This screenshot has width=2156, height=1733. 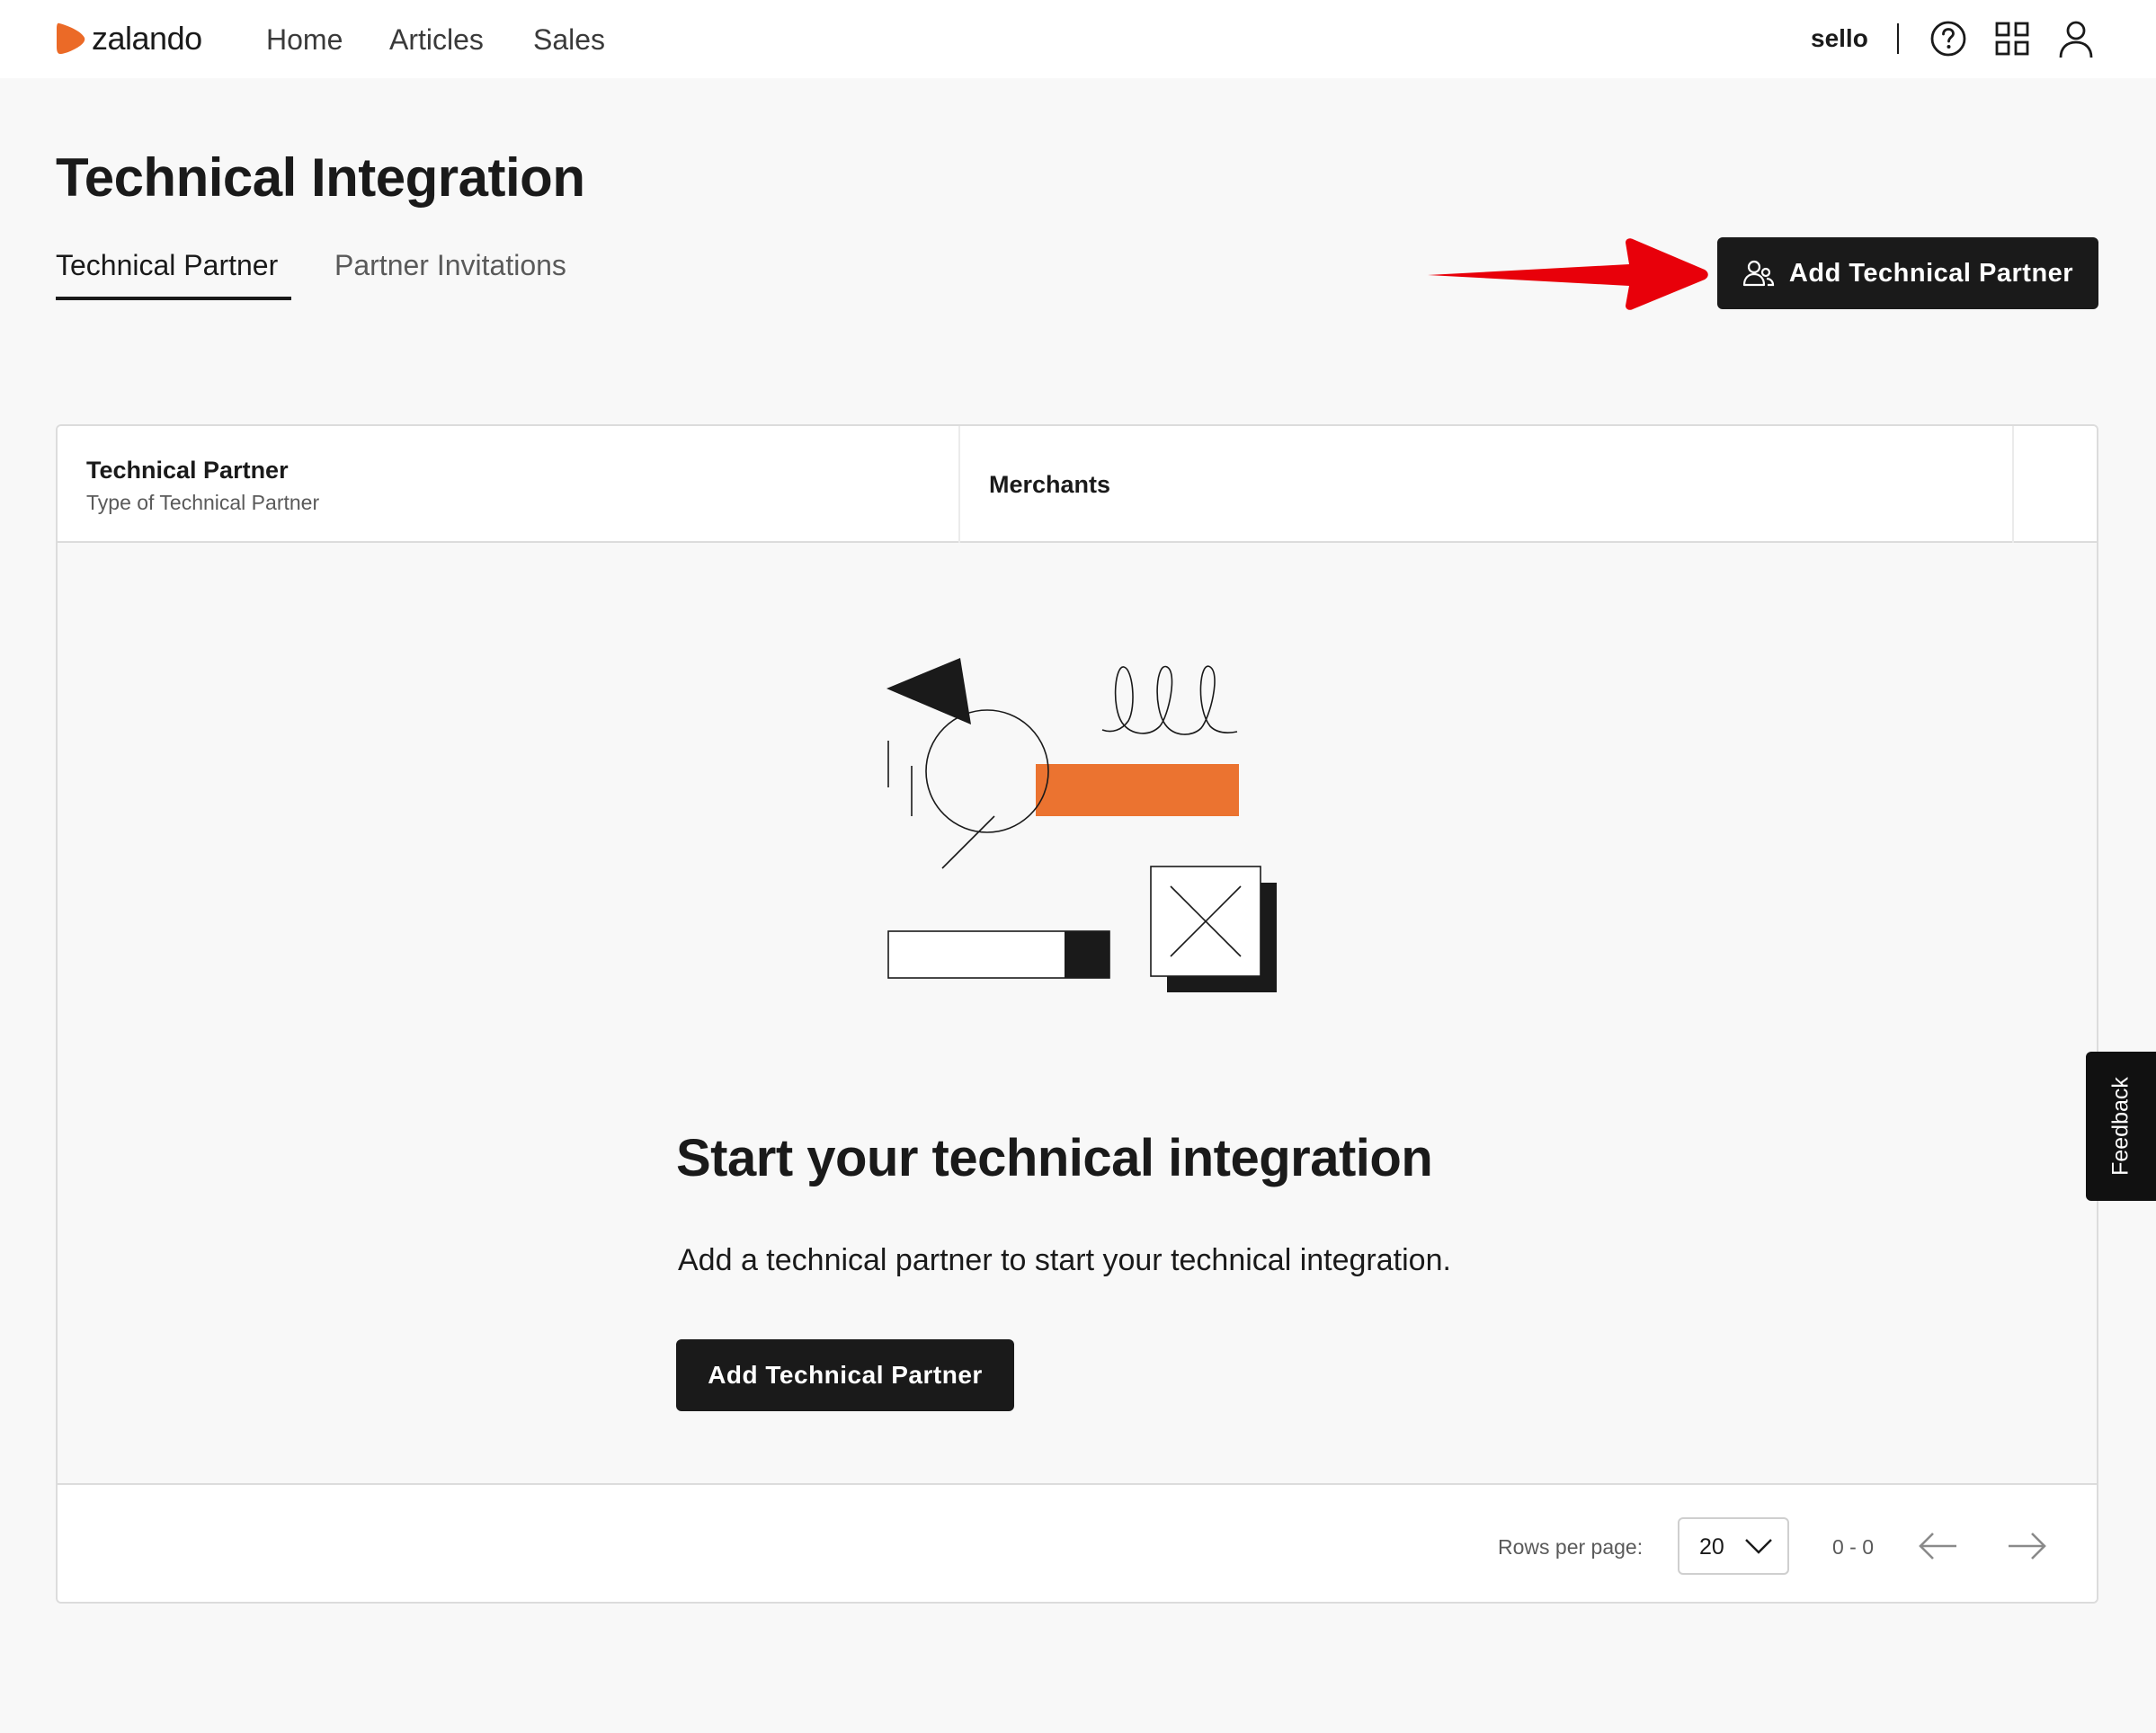 What do you see at coordinates (167, 265) in the screenshot?
I see `tab-technical-partner: Technical Partner` at bounding box center [167, 265].